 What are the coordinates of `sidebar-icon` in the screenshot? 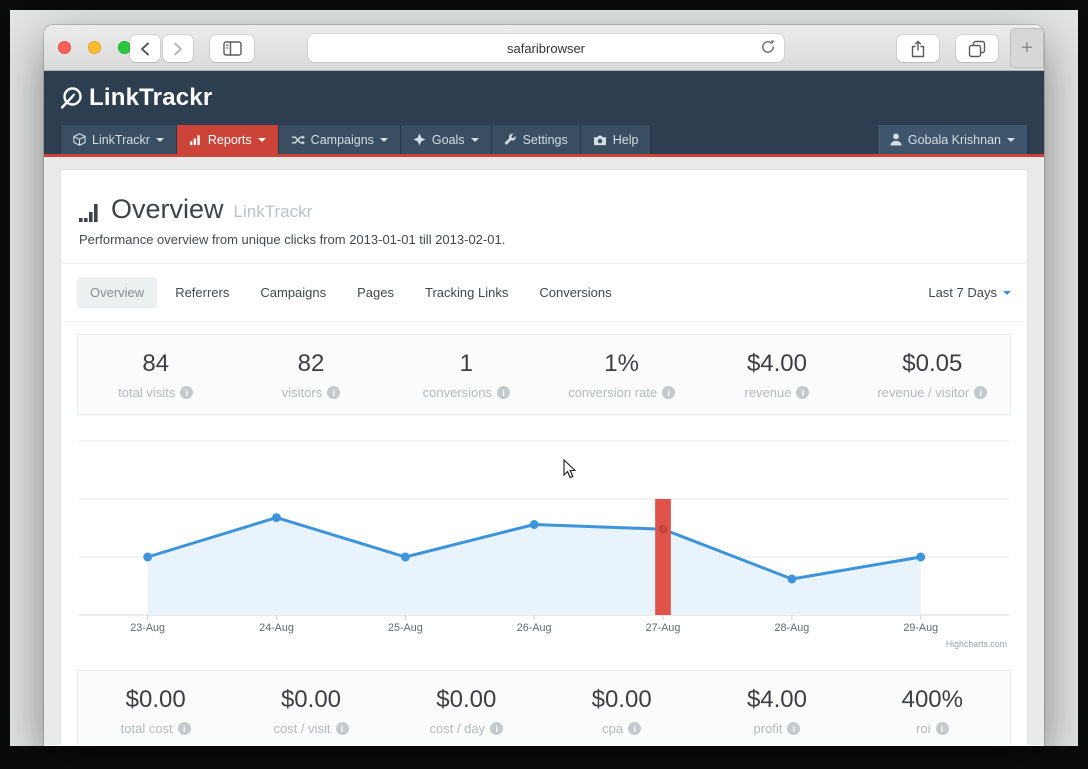 It's located at (232, 48).